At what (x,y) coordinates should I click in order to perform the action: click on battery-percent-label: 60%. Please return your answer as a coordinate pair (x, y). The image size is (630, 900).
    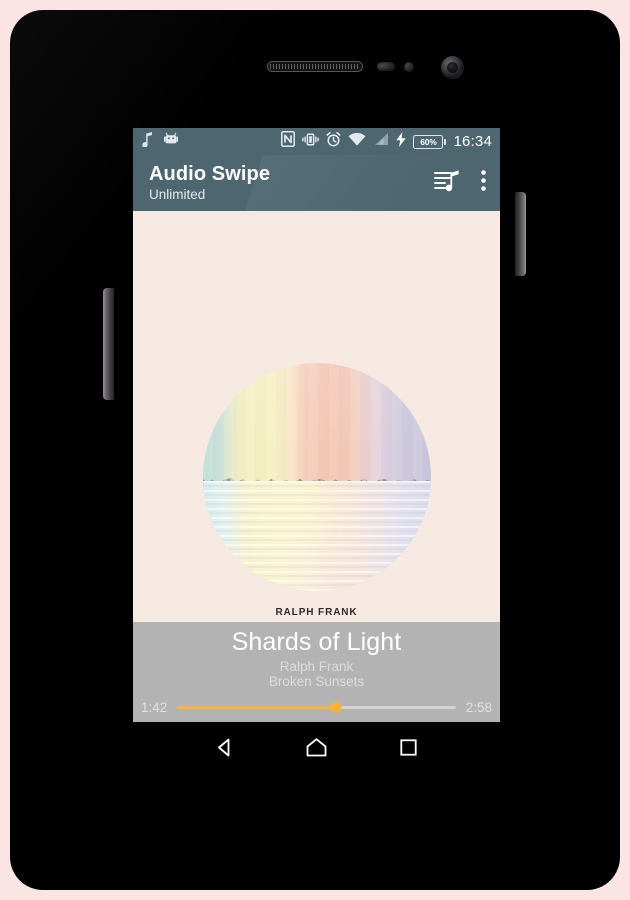
    Looking at the image, I should click on (428, 141).